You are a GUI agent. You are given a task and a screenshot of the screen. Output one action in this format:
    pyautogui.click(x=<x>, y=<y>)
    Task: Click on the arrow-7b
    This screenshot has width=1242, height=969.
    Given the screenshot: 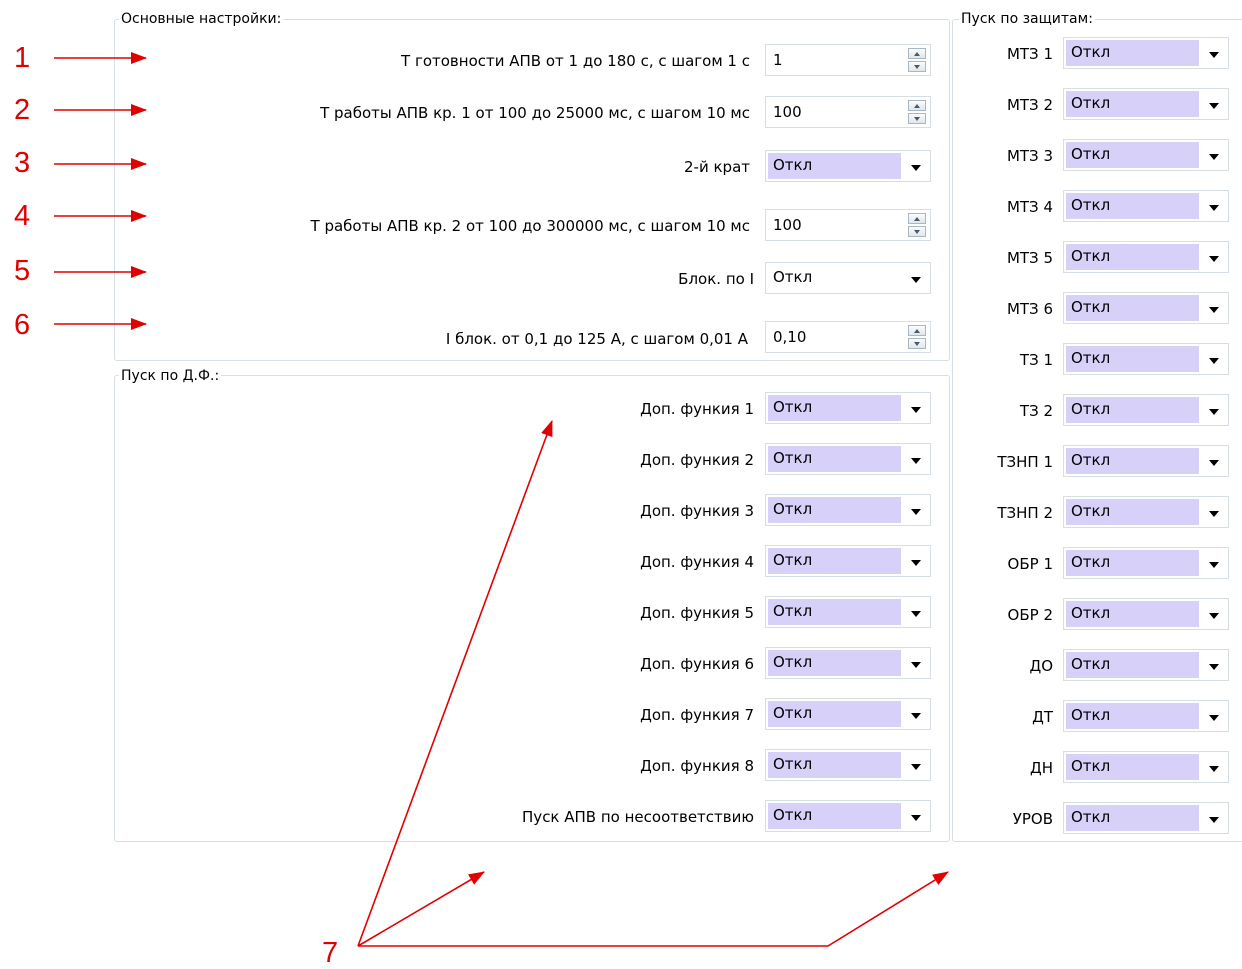 What is the action you would take?
    pyautogui.click(x=421, y=909)
    